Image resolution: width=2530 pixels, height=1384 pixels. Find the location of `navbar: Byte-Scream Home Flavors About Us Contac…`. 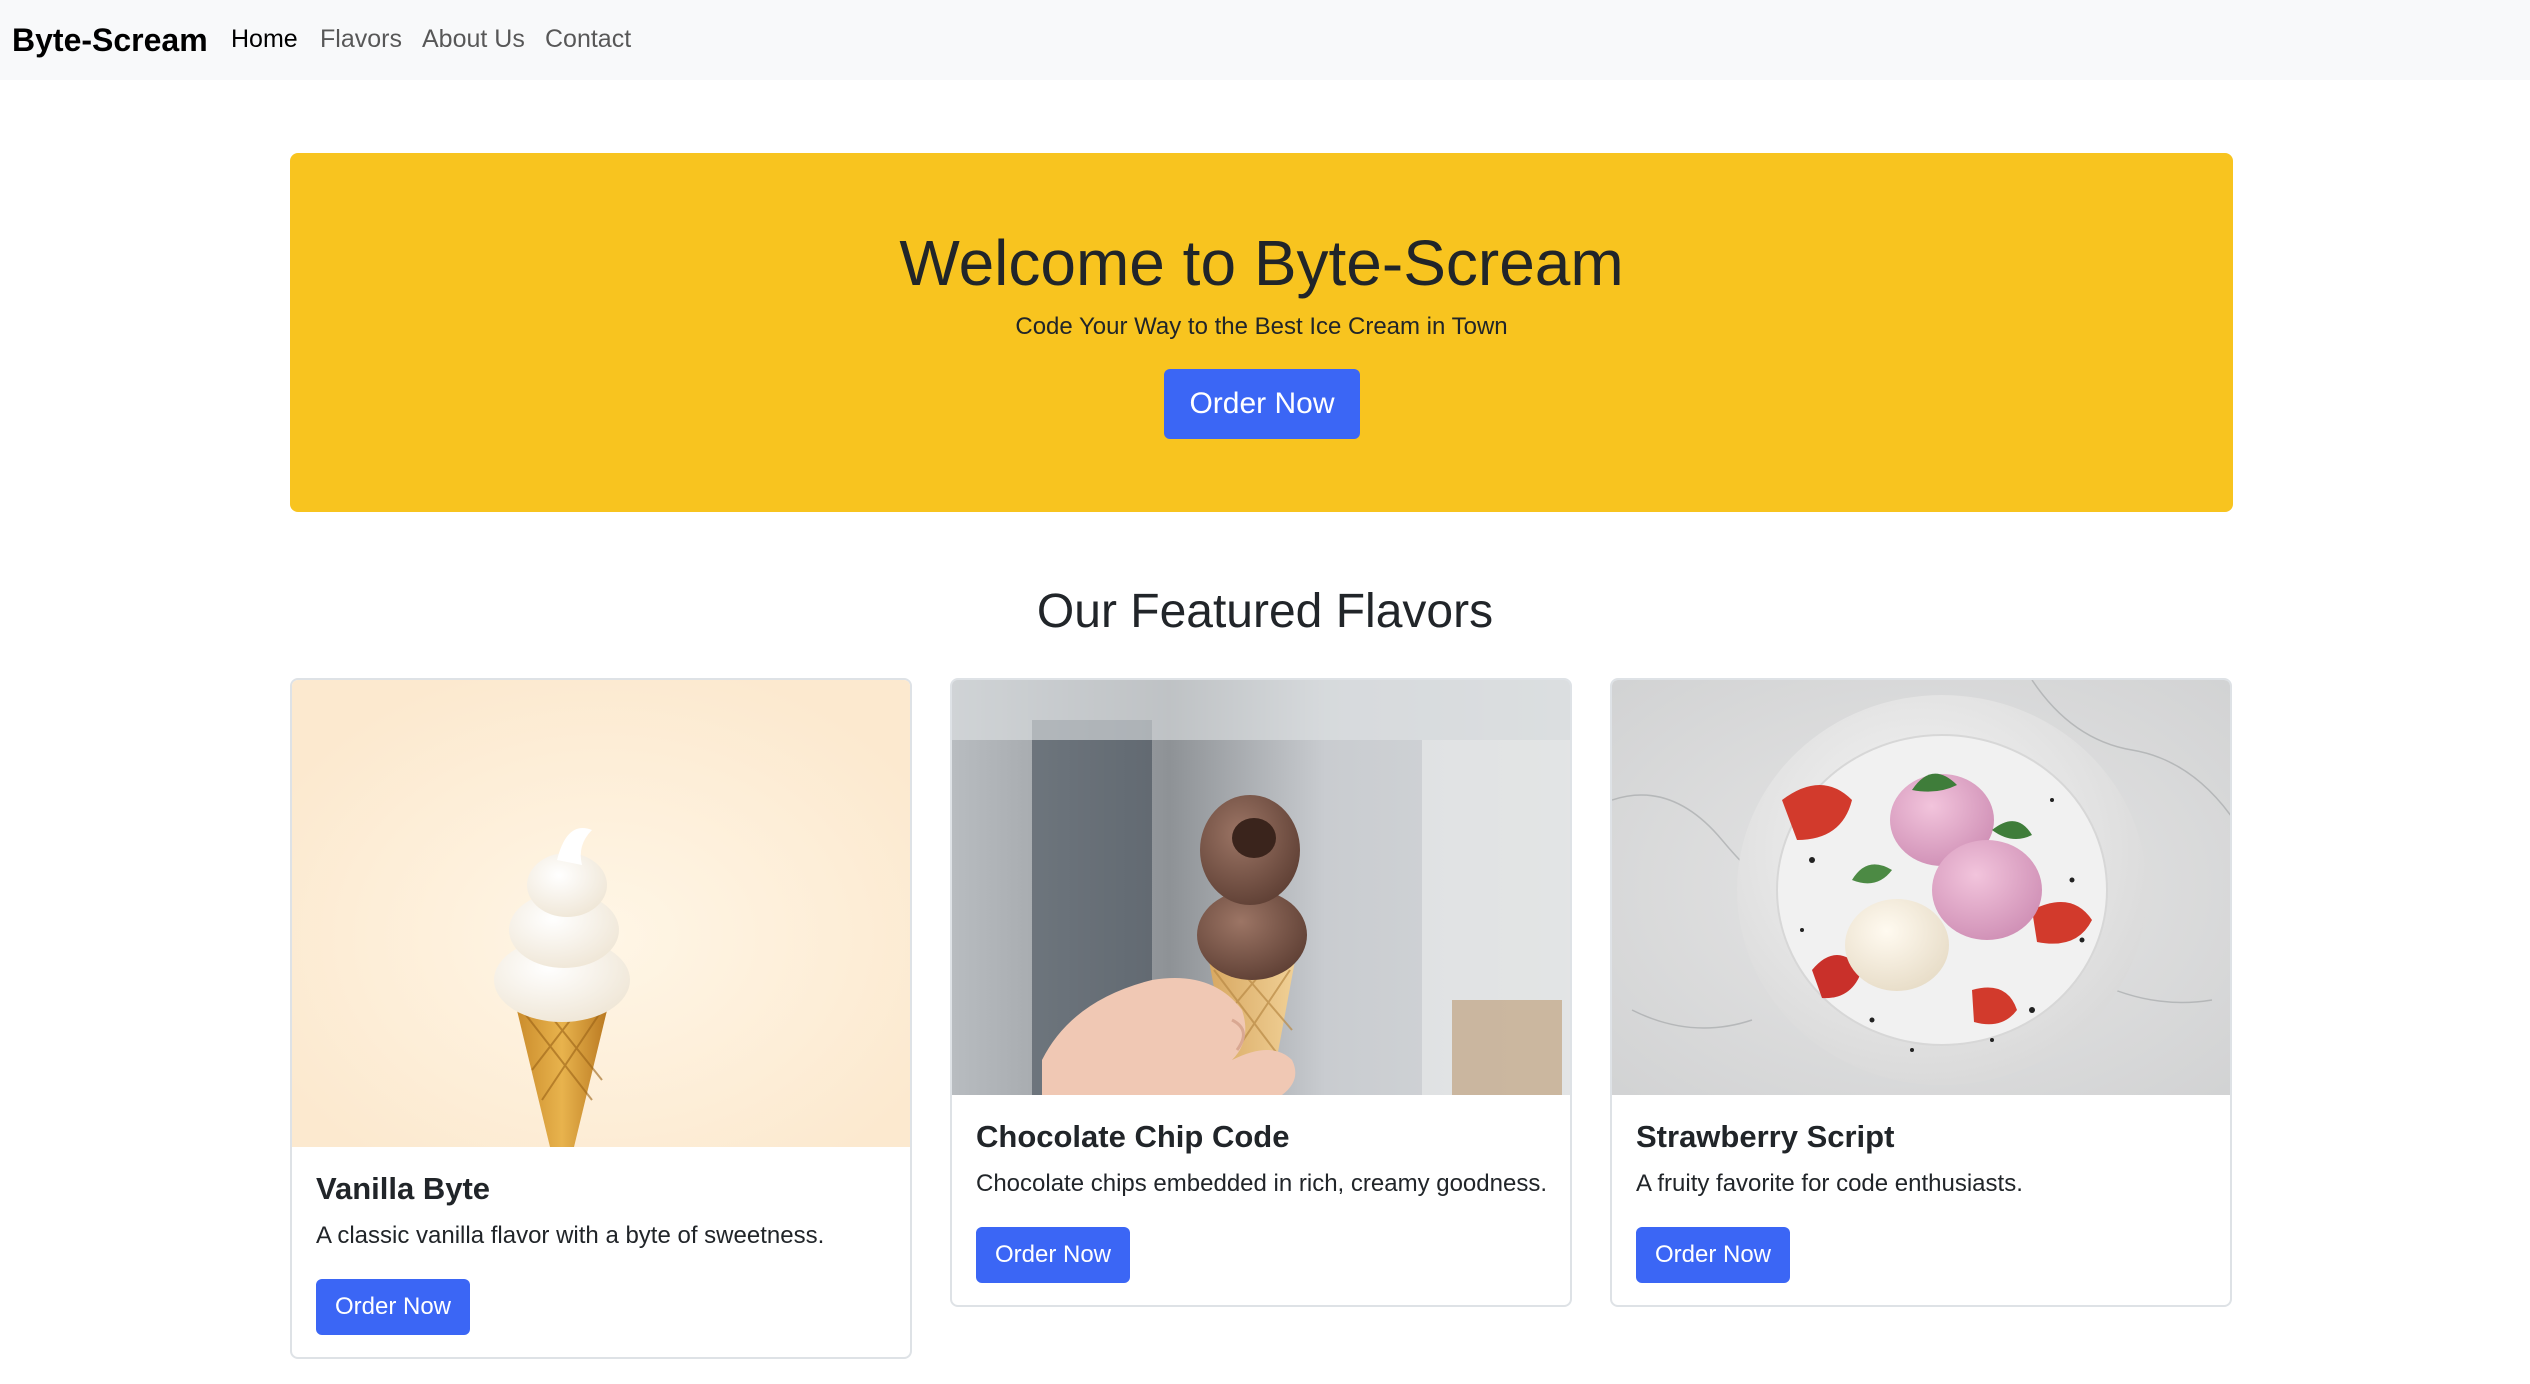

navbar: Byte-Scream Home Flavors About Us Contac… is located at coordinates (1265, 40).